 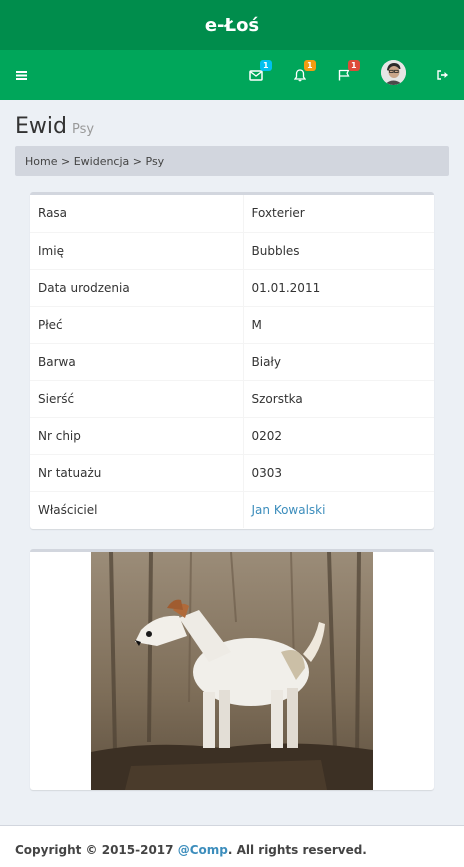 I want to click on table-row: Imię Bubbles, so click(x=232, y=251).